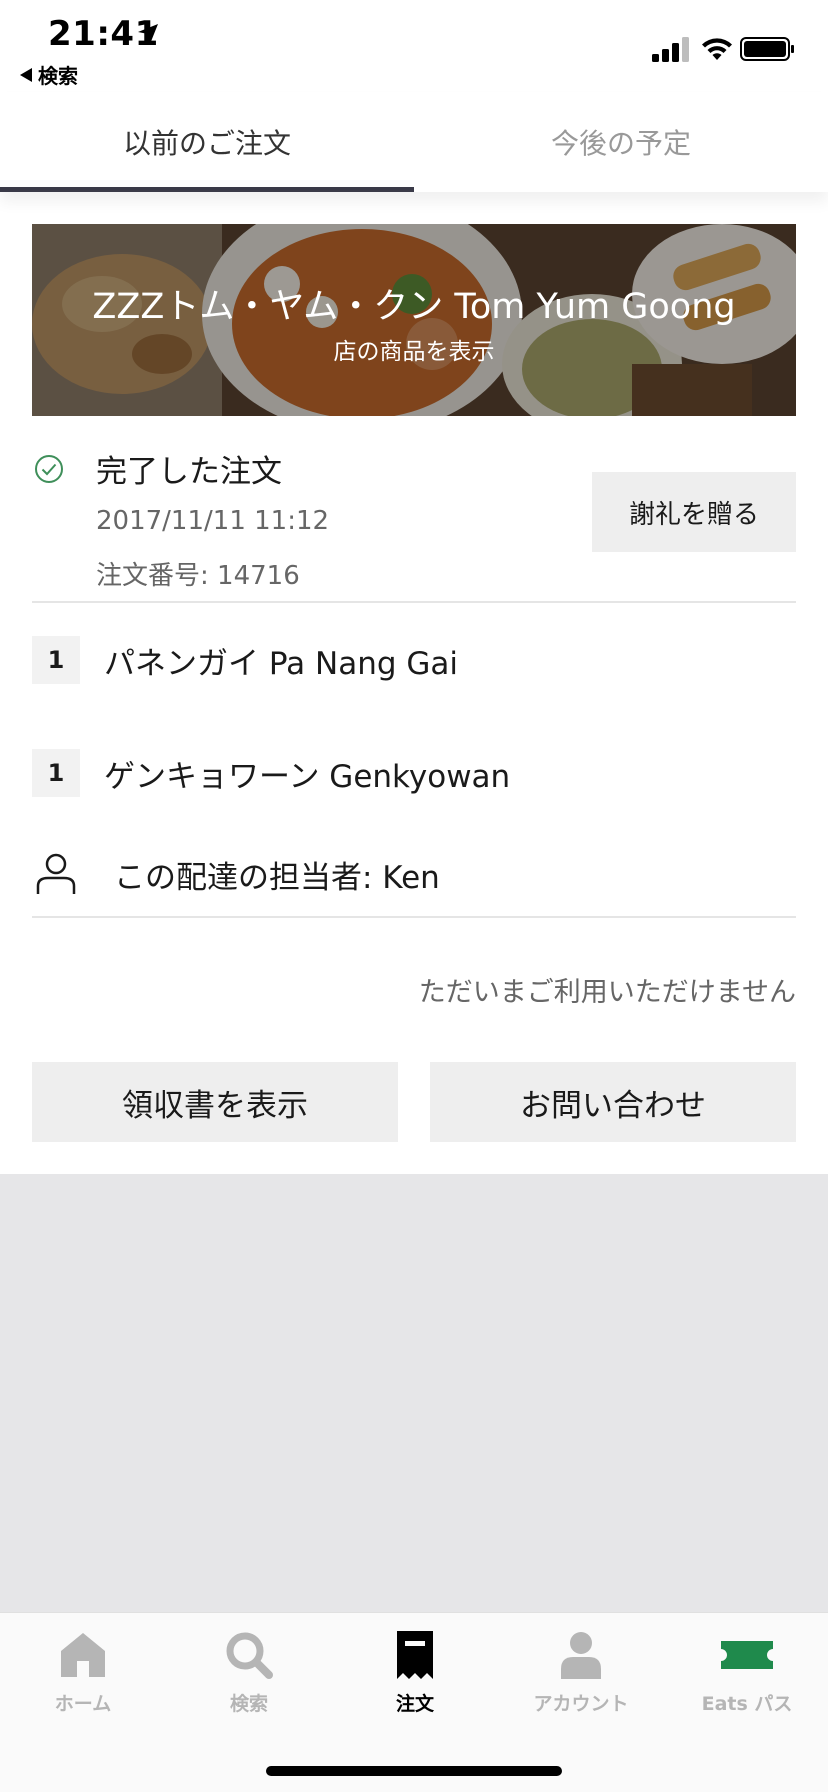  Describe the element at coordinates (717, 49) in the screenshot. I see `wifi-icon` at that location.